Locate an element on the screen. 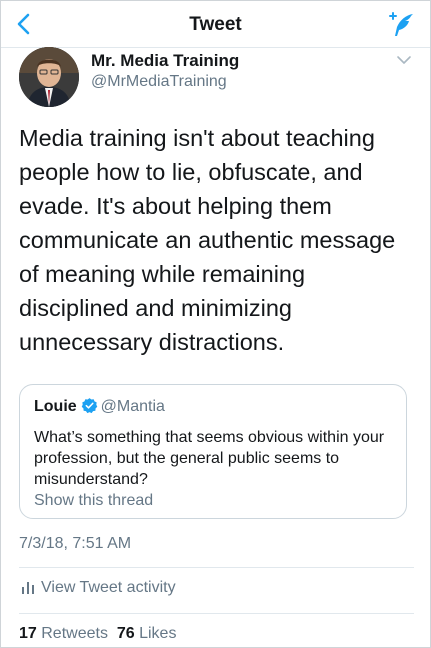  likes-stat: 76 Likes is located at coordinates (147, 633).